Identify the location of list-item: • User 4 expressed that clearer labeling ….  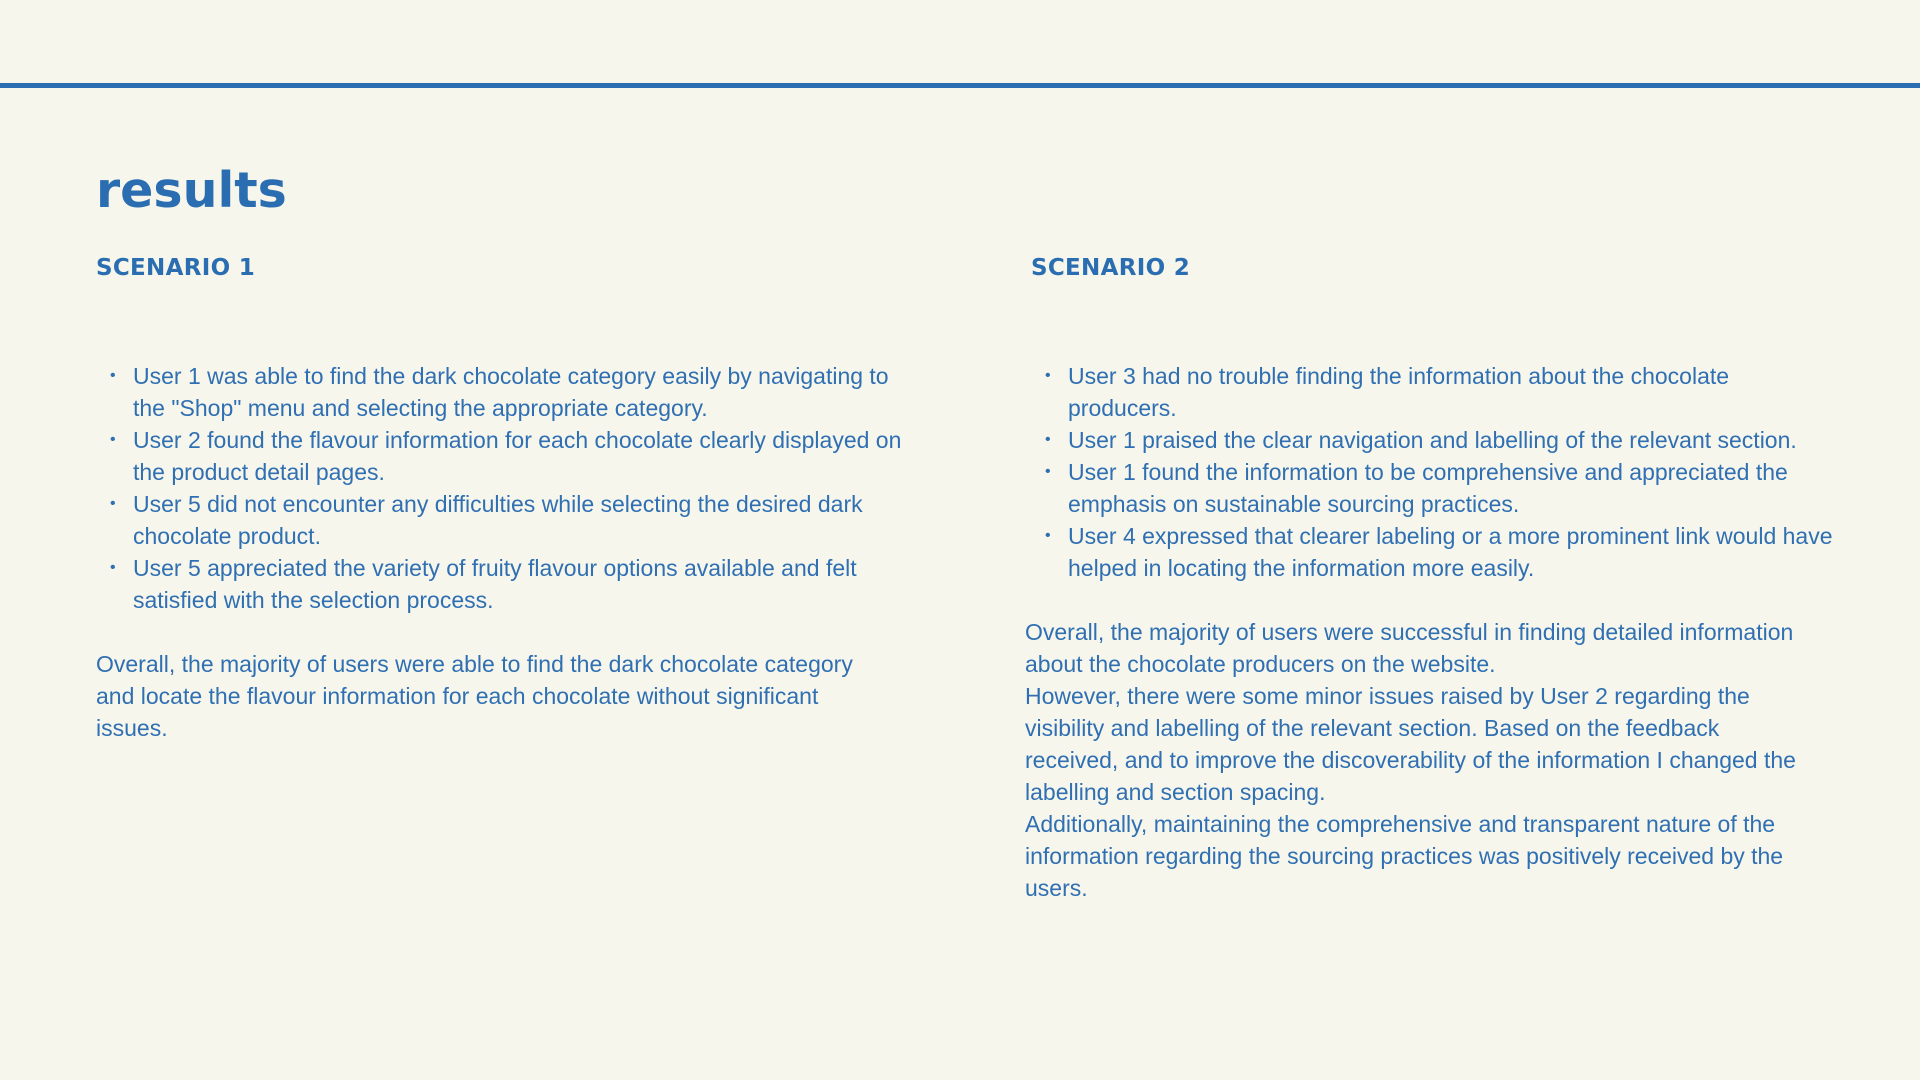
(1434, 552).